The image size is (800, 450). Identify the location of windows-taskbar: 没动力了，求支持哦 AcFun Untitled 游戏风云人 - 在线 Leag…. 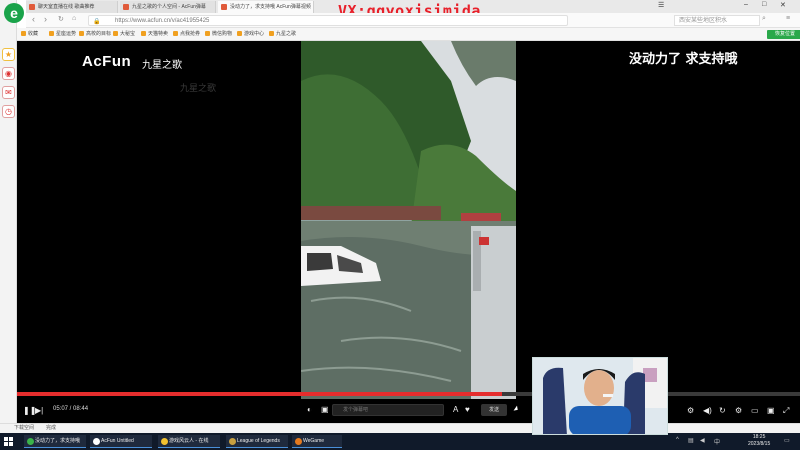
(400, 441).